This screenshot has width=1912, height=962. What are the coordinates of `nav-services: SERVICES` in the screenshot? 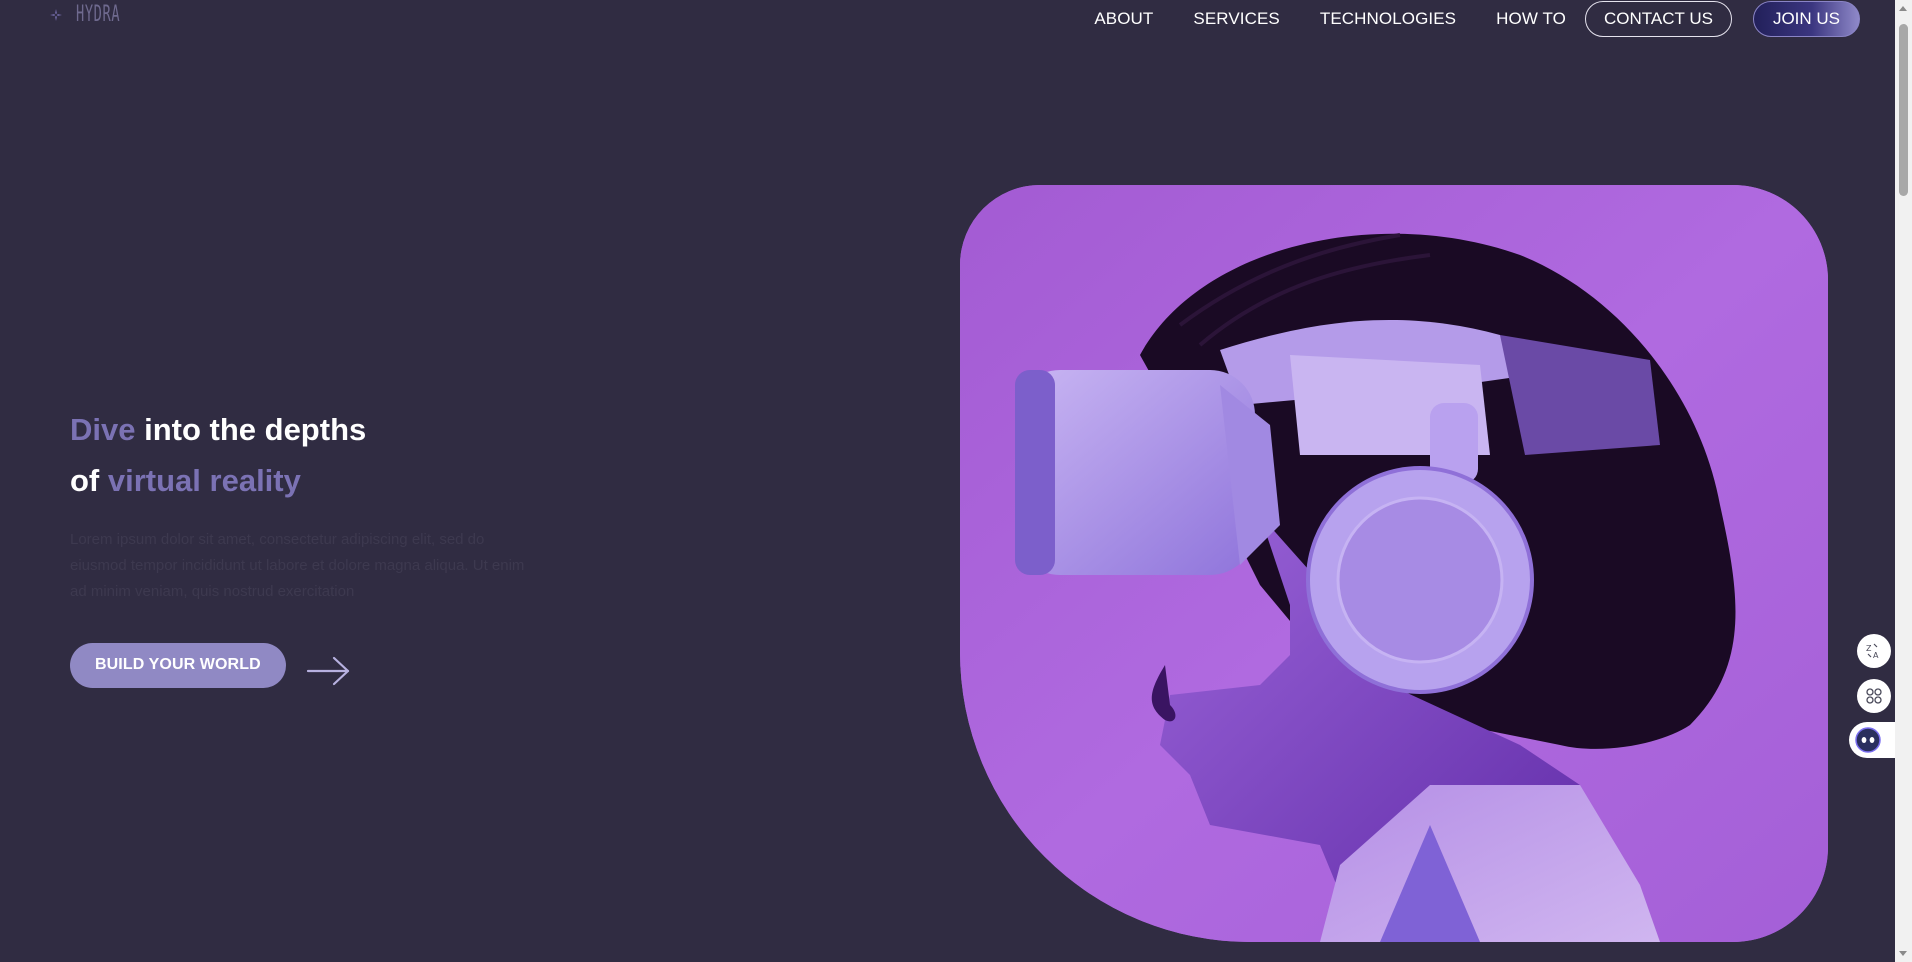 It's located at (1236, 19).